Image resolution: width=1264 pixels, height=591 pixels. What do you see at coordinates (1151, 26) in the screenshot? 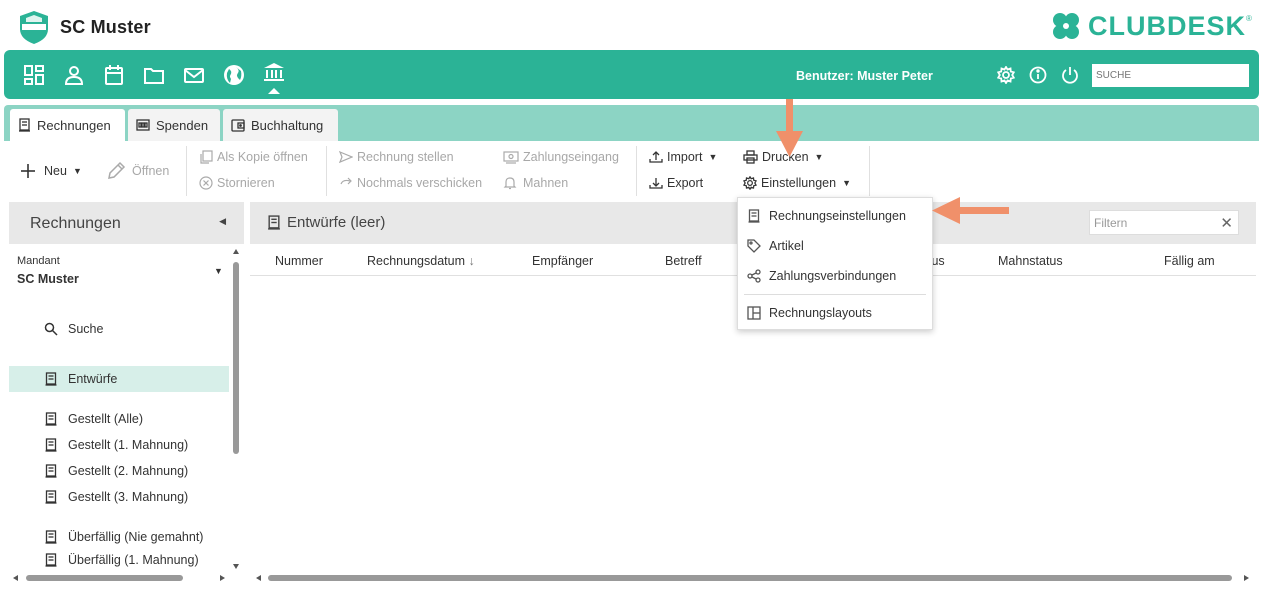
I see `clubdesk-brand: CLUBDESK ®` at bounding box center [1151, 26].